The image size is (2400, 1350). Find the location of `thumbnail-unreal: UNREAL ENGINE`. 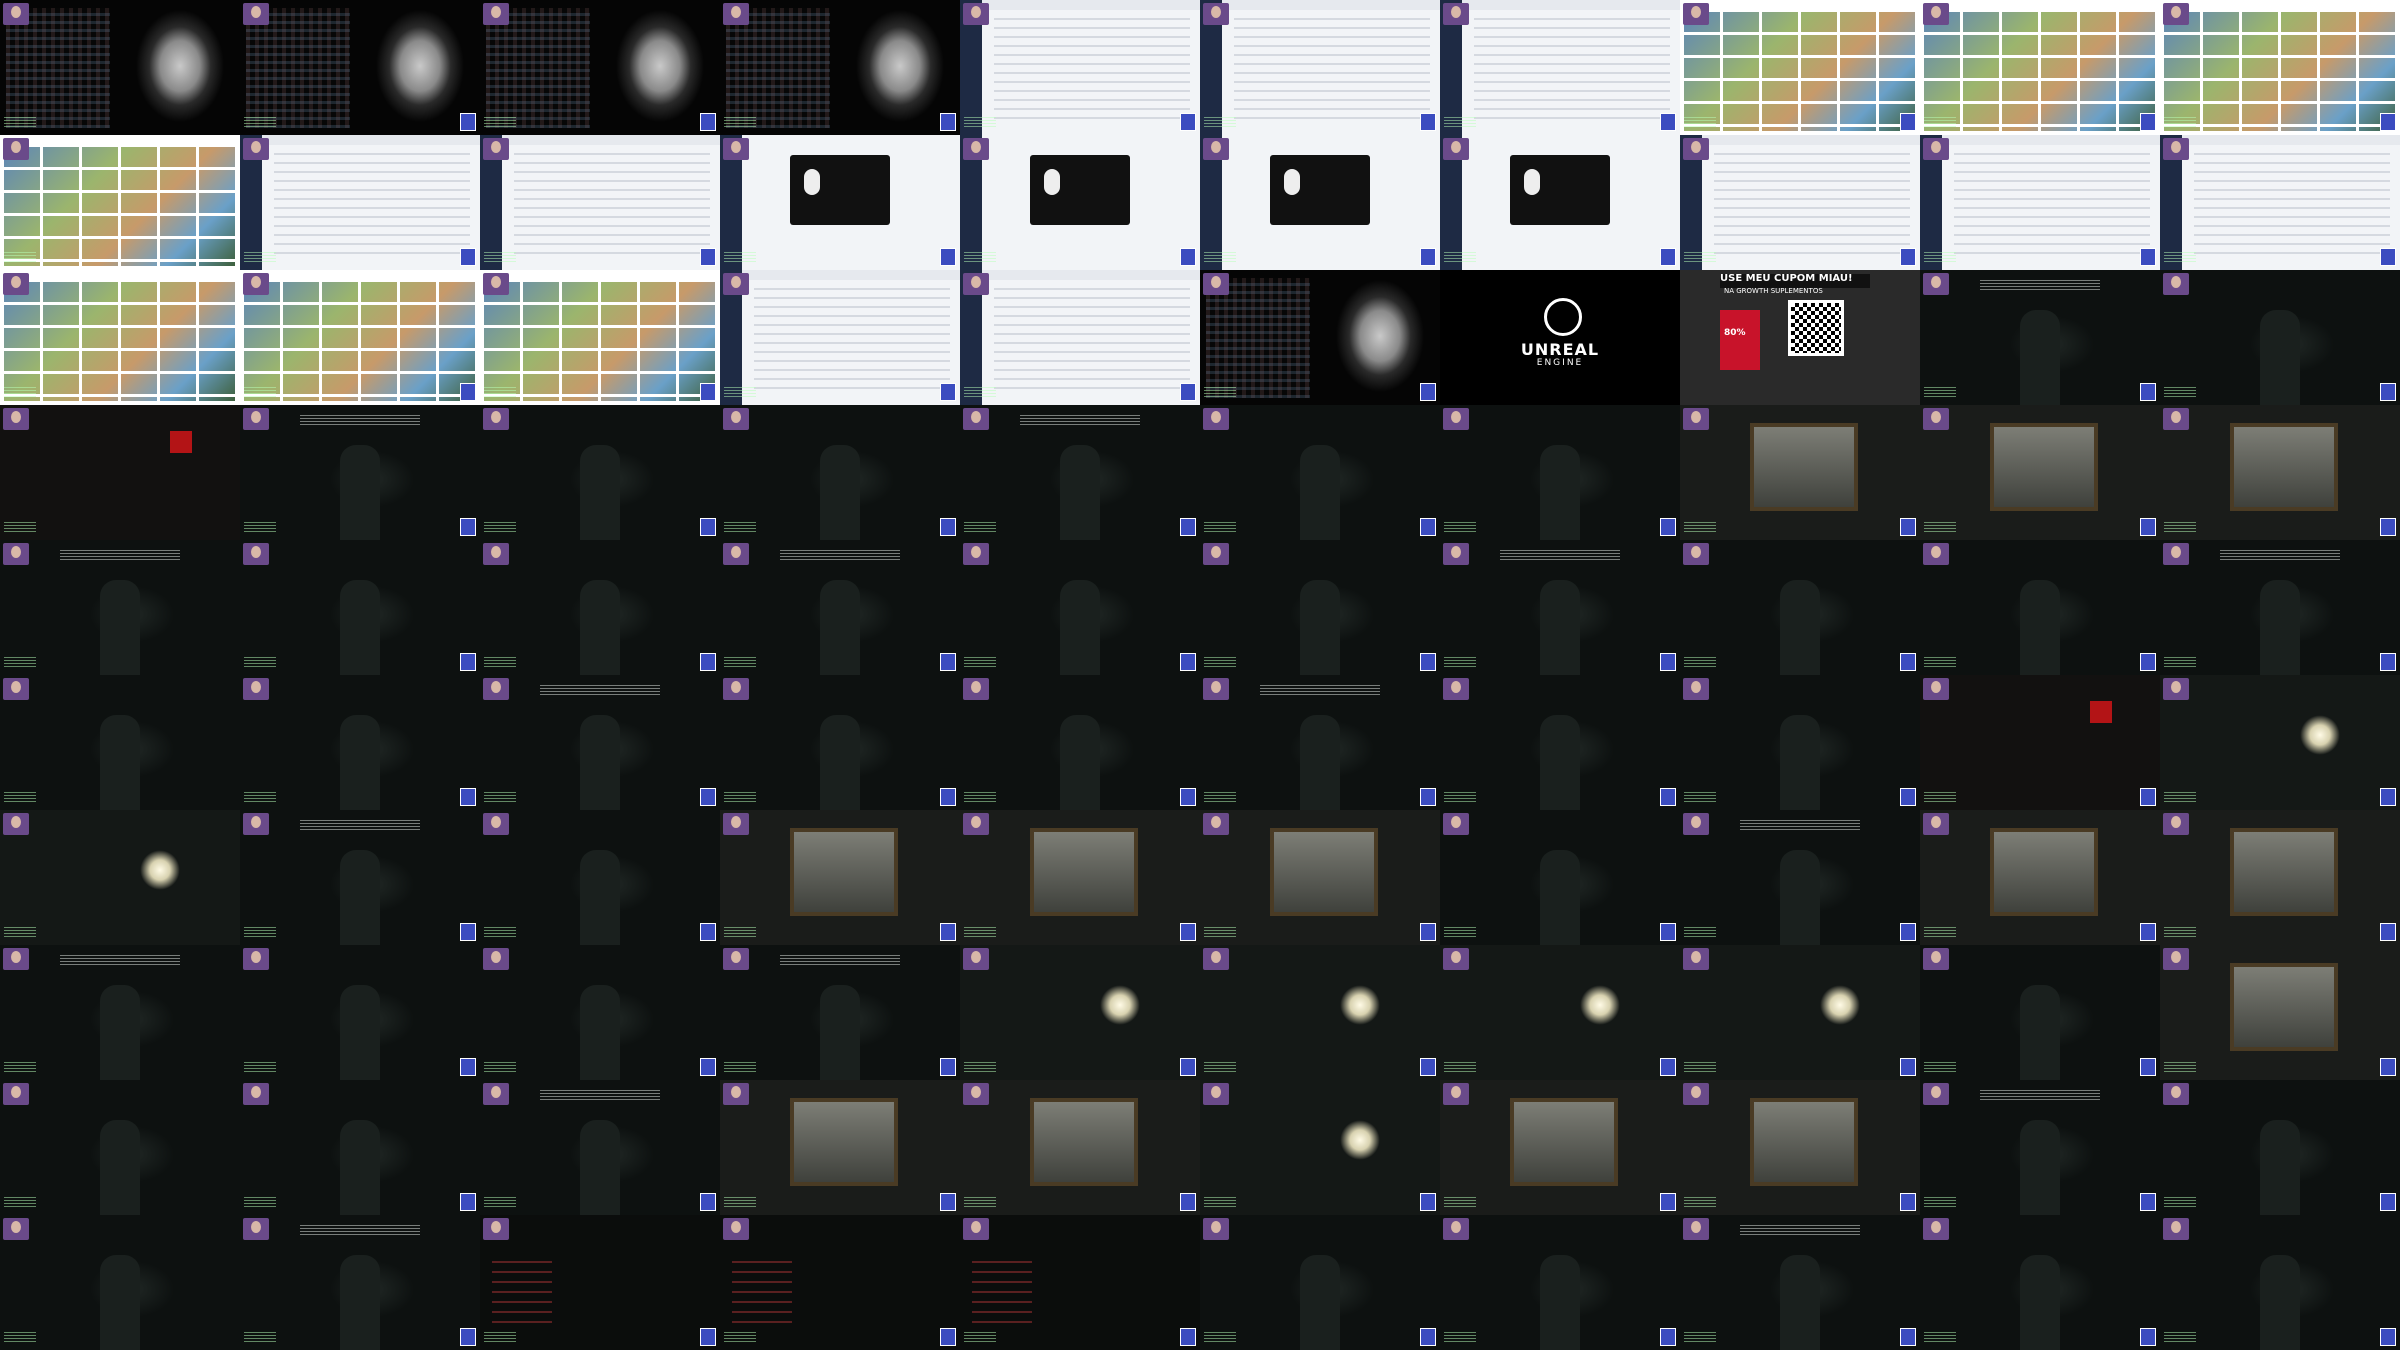

thumbnail-unreal: UNREAL ENGINE is located at coordinates (1560, 337).